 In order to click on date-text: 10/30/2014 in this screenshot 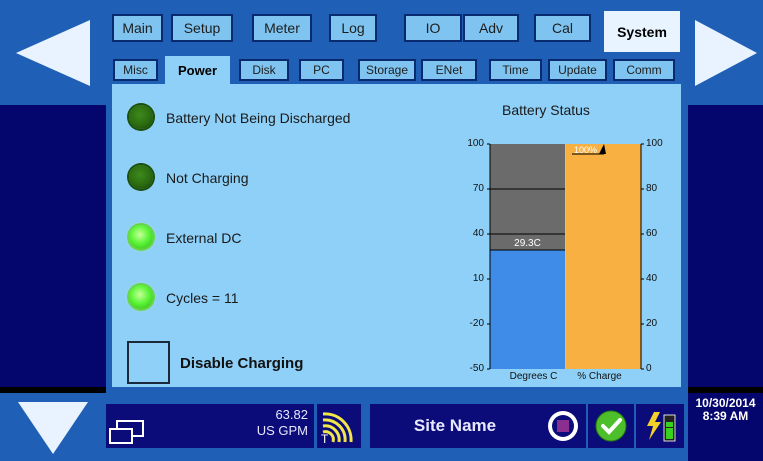, I will do `click(725, 403)`.